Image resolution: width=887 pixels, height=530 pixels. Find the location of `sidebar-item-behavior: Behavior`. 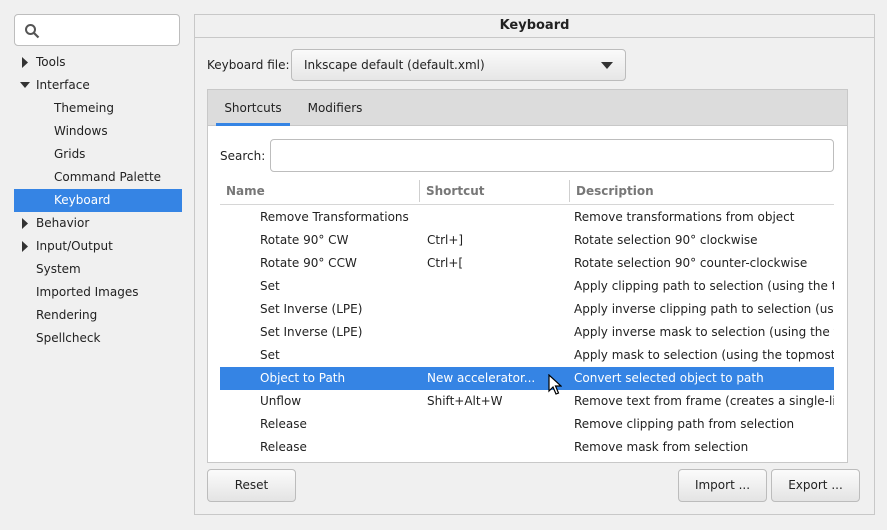

sidebar-item-behavior: Behavior is located at coordinates (98, 223).